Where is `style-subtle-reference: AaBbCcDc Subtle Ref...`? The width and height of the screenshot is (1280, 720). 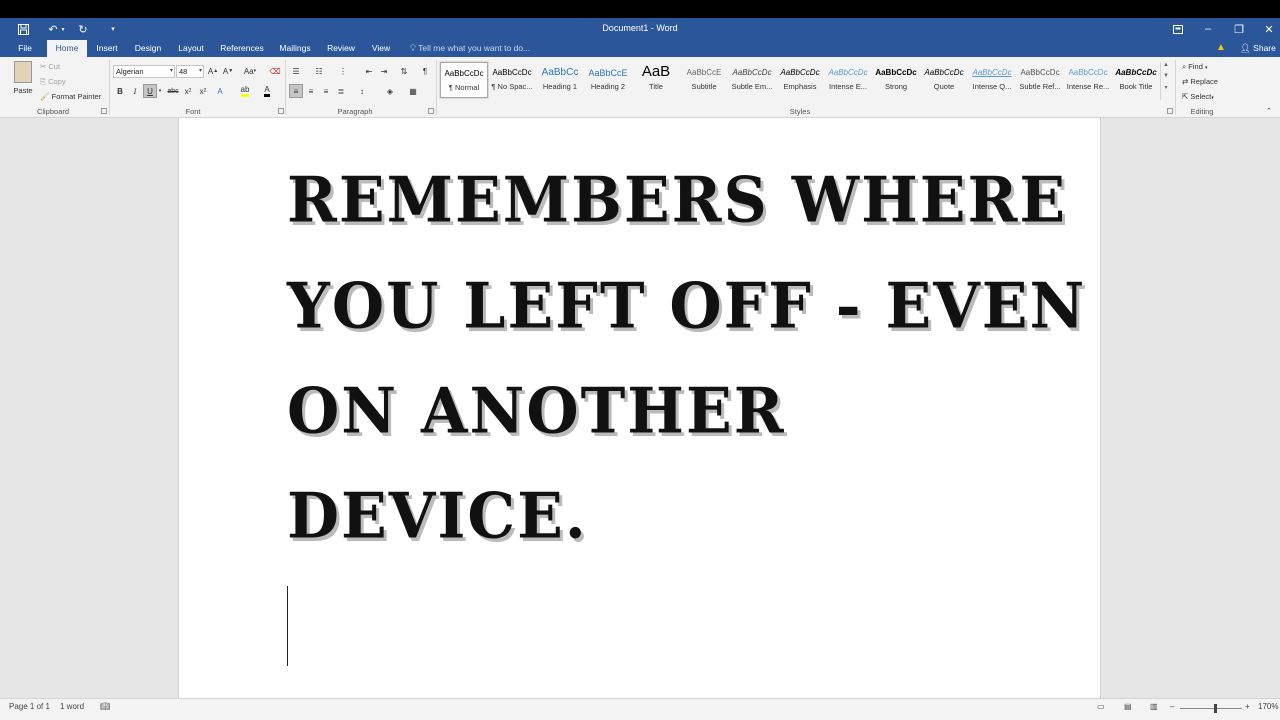 style-subtle-reference: AaBbCcDc Subtle Ref... is located at coordinates (1040, 80).